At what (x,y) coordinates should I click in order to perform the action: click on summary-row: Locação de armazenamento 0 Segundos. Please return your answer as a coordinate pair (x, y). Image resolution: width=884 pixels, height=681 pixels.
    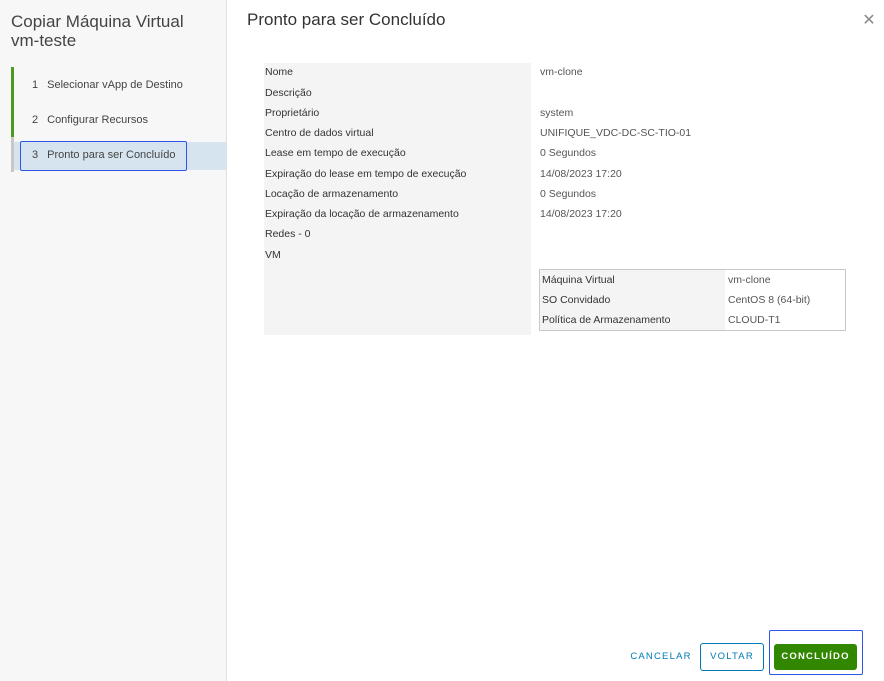
    Looking at the image, I should click on (545, 194).